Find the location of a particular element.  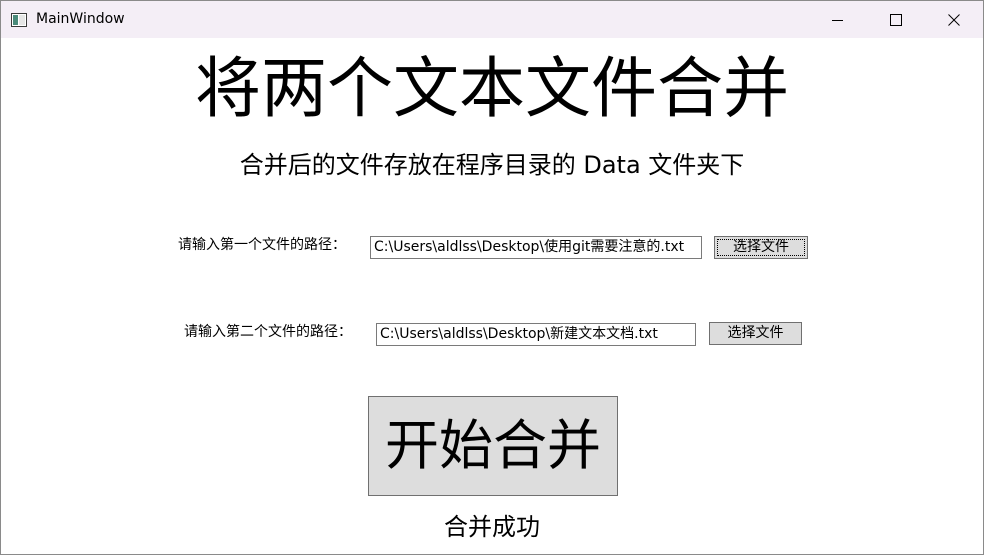

file2-label: 请输入第二个文件的路径： is located at coordinates (268, 332).